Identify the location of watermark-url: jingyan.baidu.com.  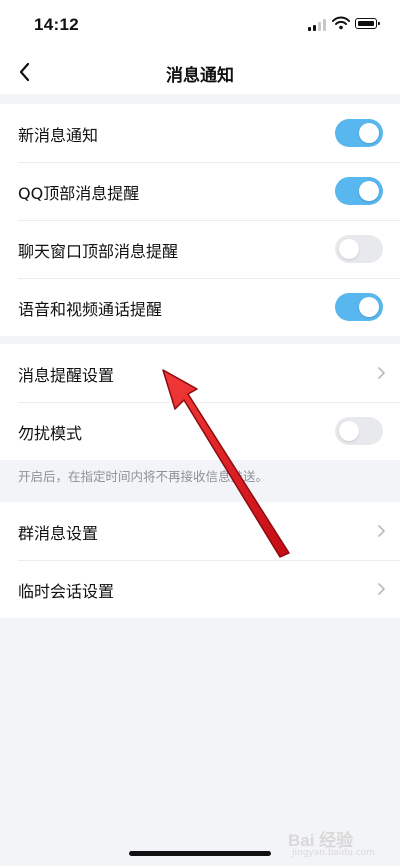
(334, 853).